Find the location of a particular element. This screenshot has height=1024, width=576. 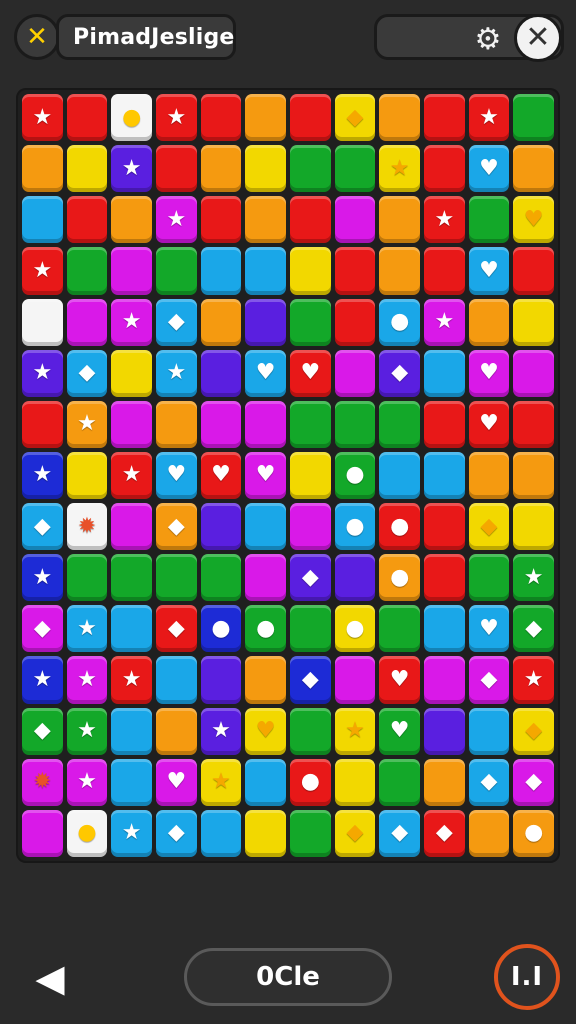

exit-button: ✕ is located at coordinates (538, 38).